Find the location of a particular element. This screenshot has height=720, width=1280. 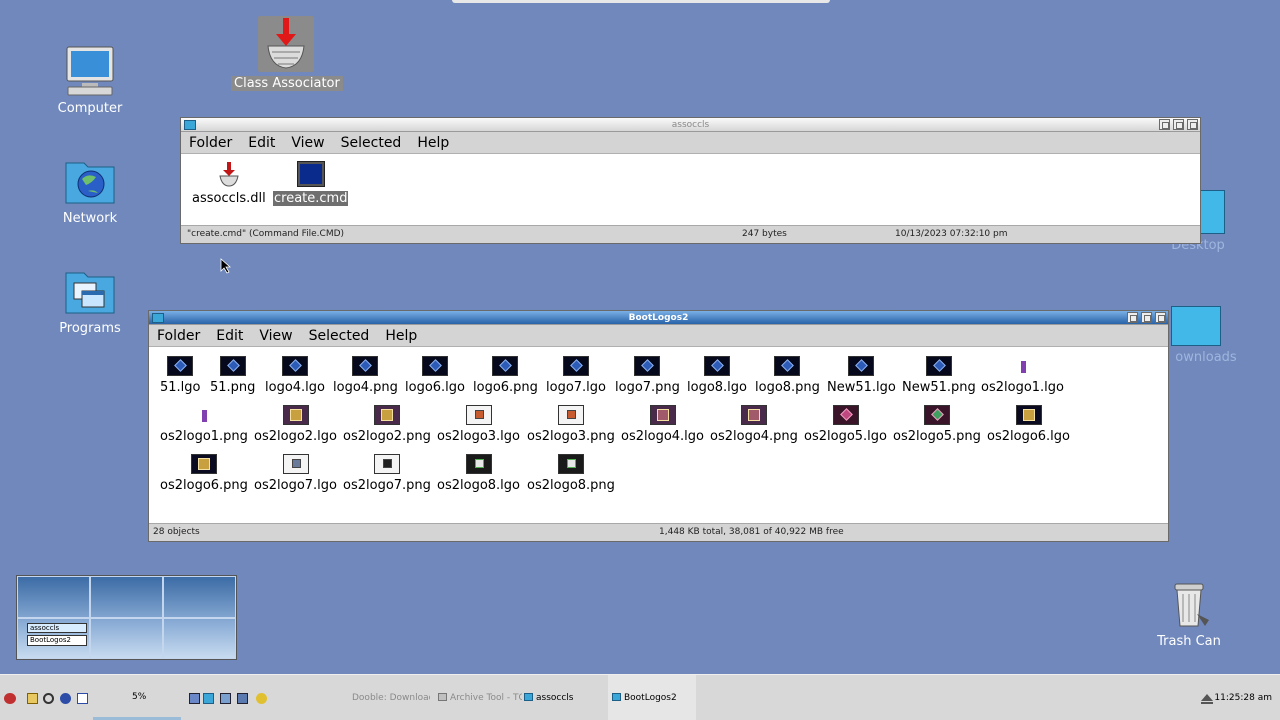

desktop-icon-trash-can: Trash Can is located at coordinates (1189, 613).